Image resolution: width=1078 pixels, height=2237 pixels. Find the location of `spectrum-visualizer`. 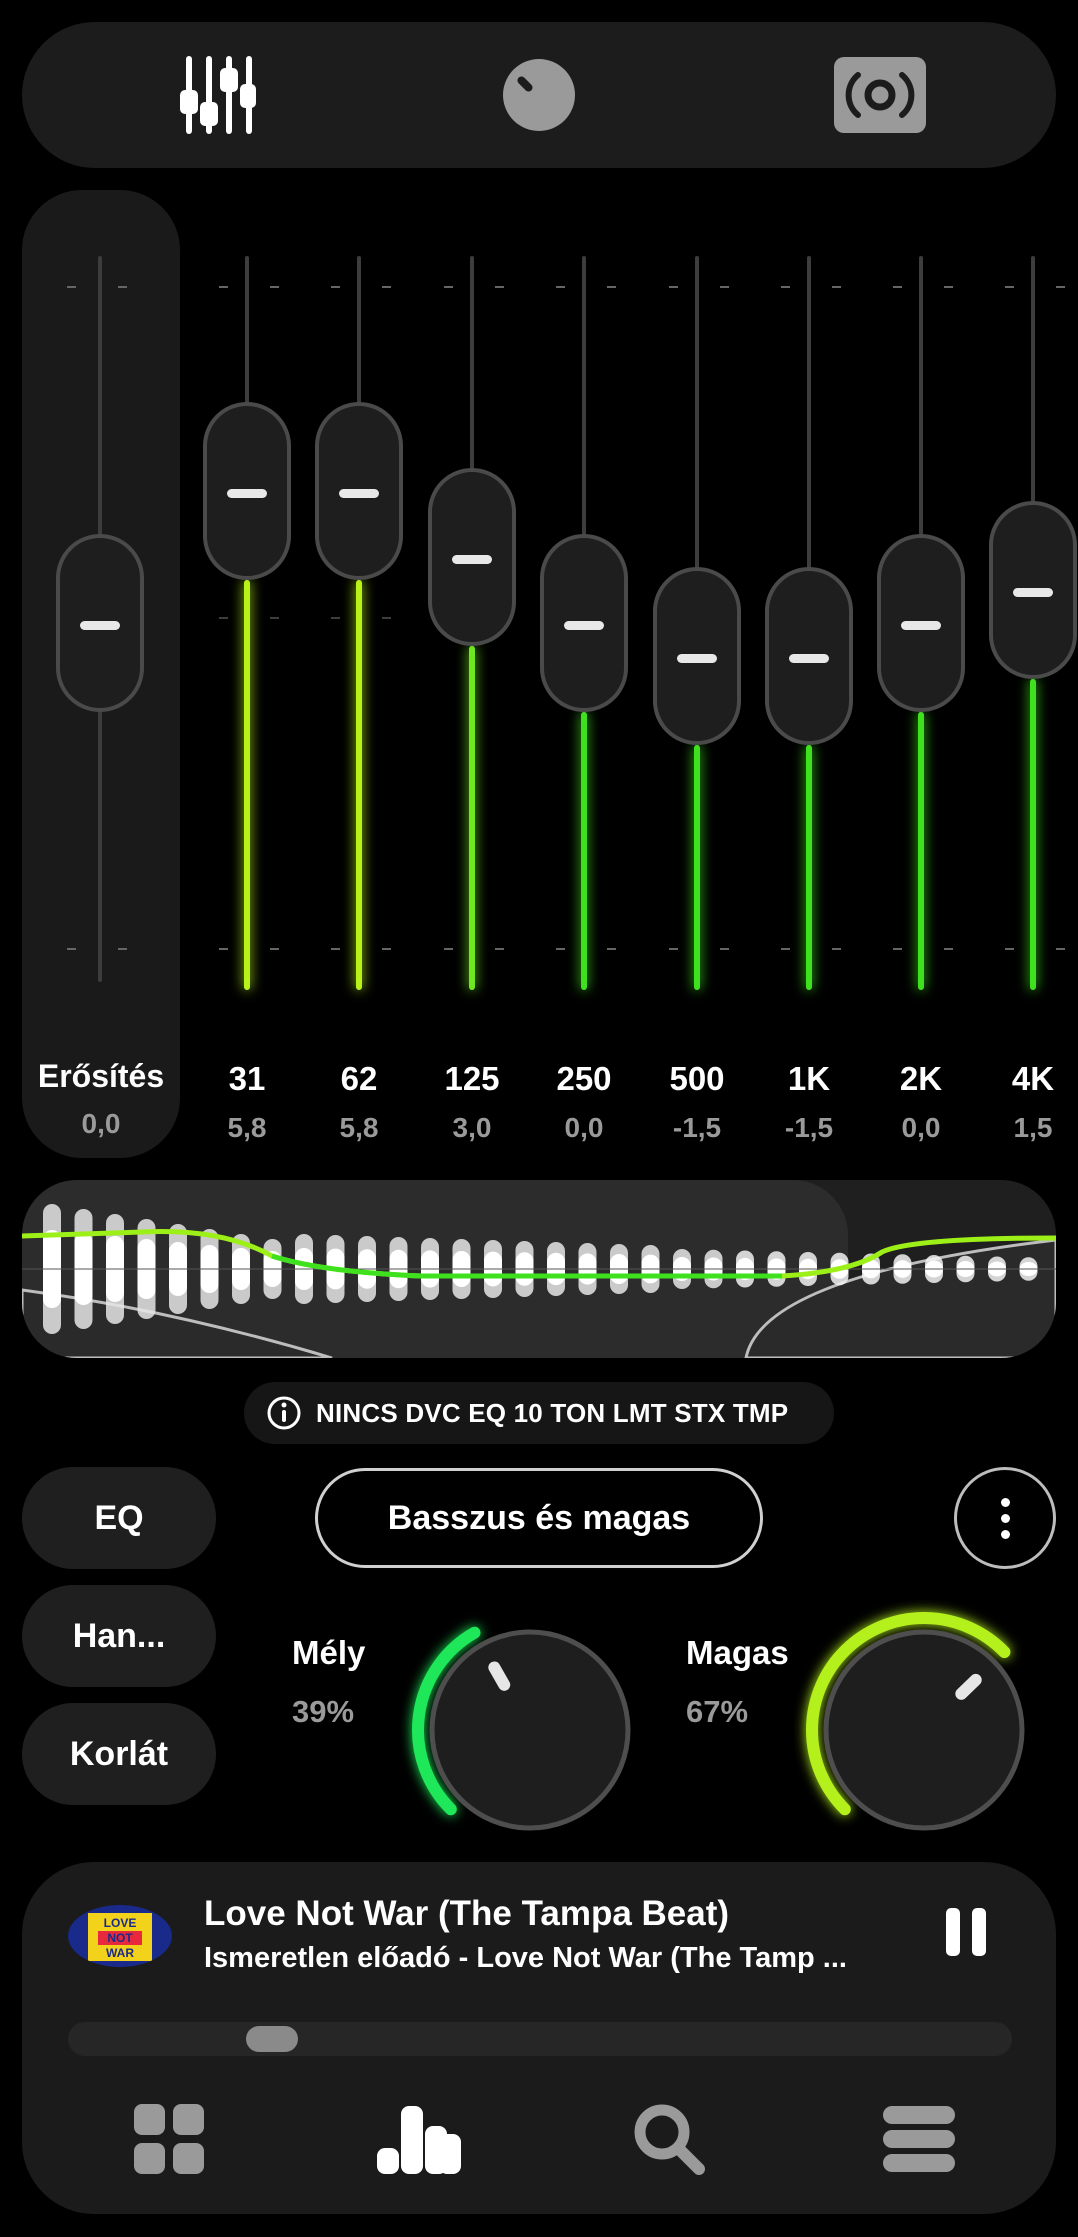

spectrum-visualizer is located at coordinates (539, 1269).